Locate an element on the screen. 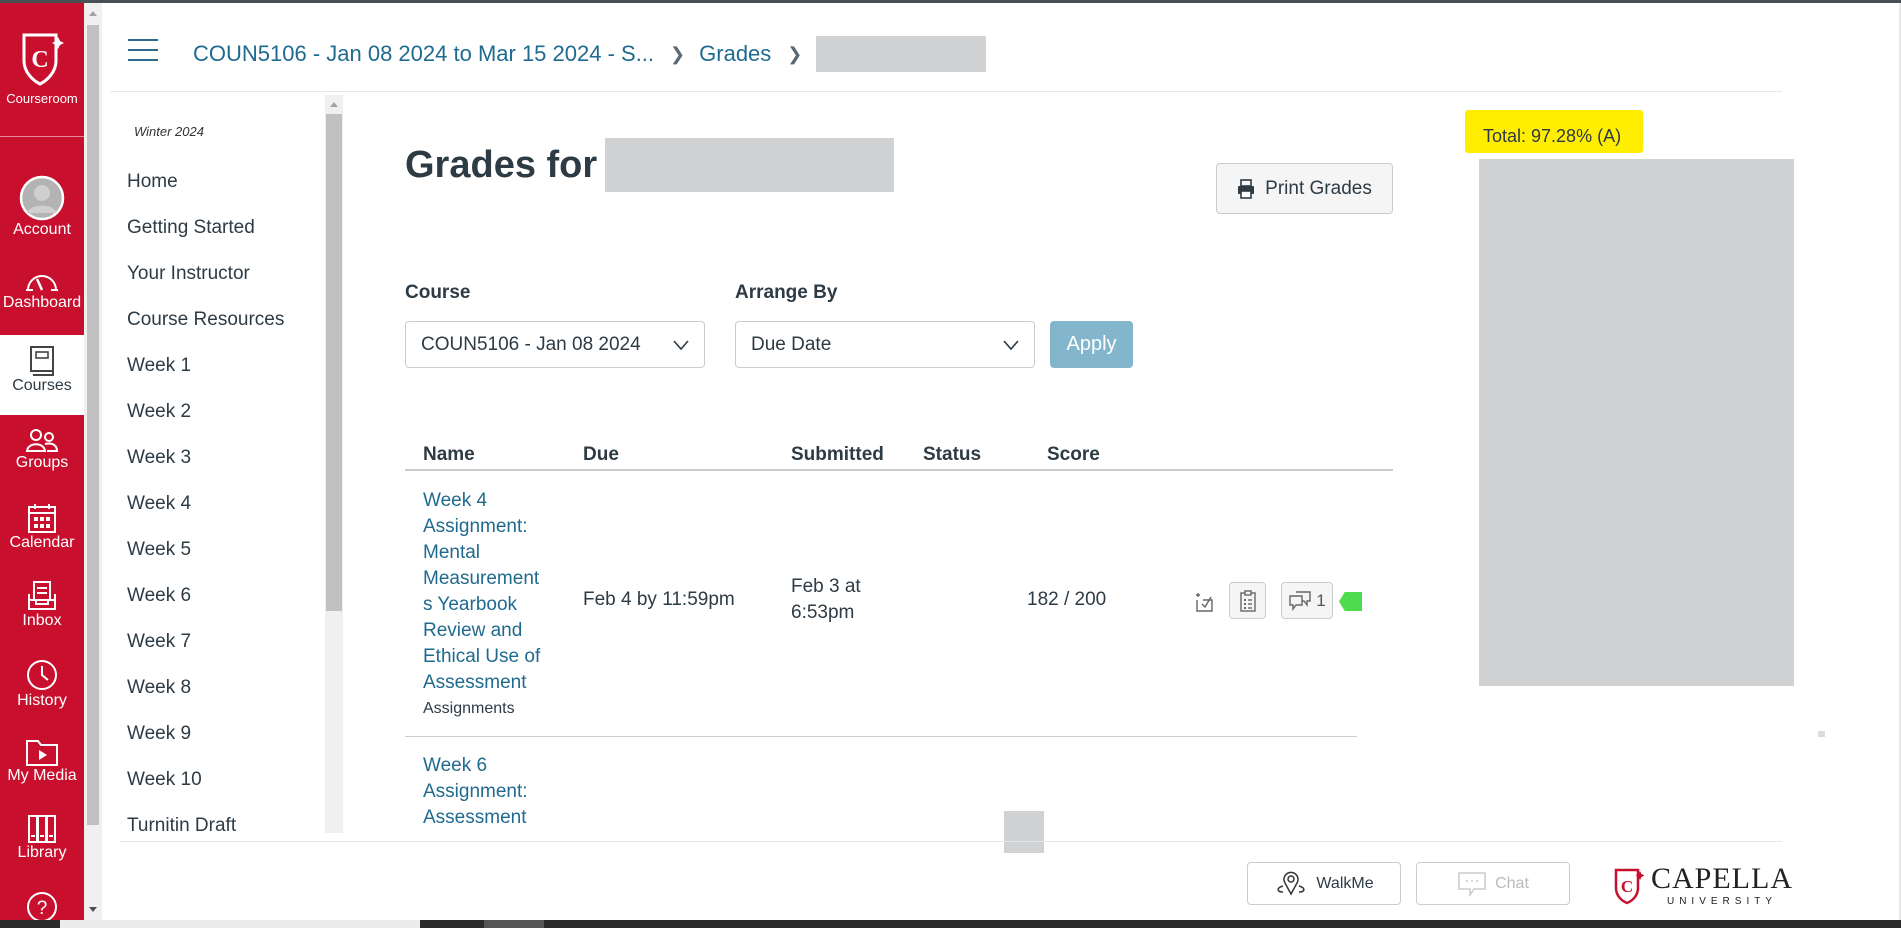  printer-icon is located at coordinates (1246, 188).